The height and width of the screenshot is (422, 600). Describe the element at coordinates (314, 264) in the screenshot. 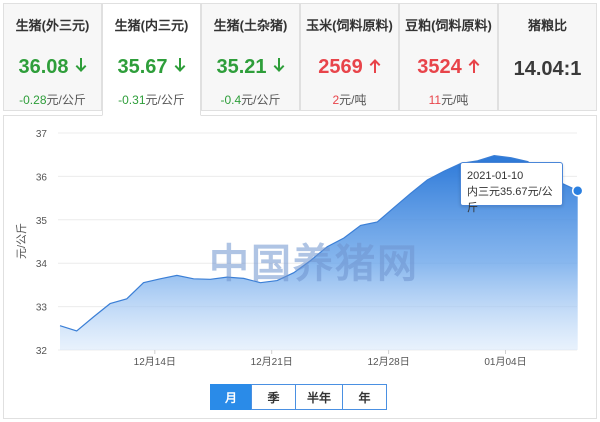

I see `watermark-logo: 中国养猪网` at that location.